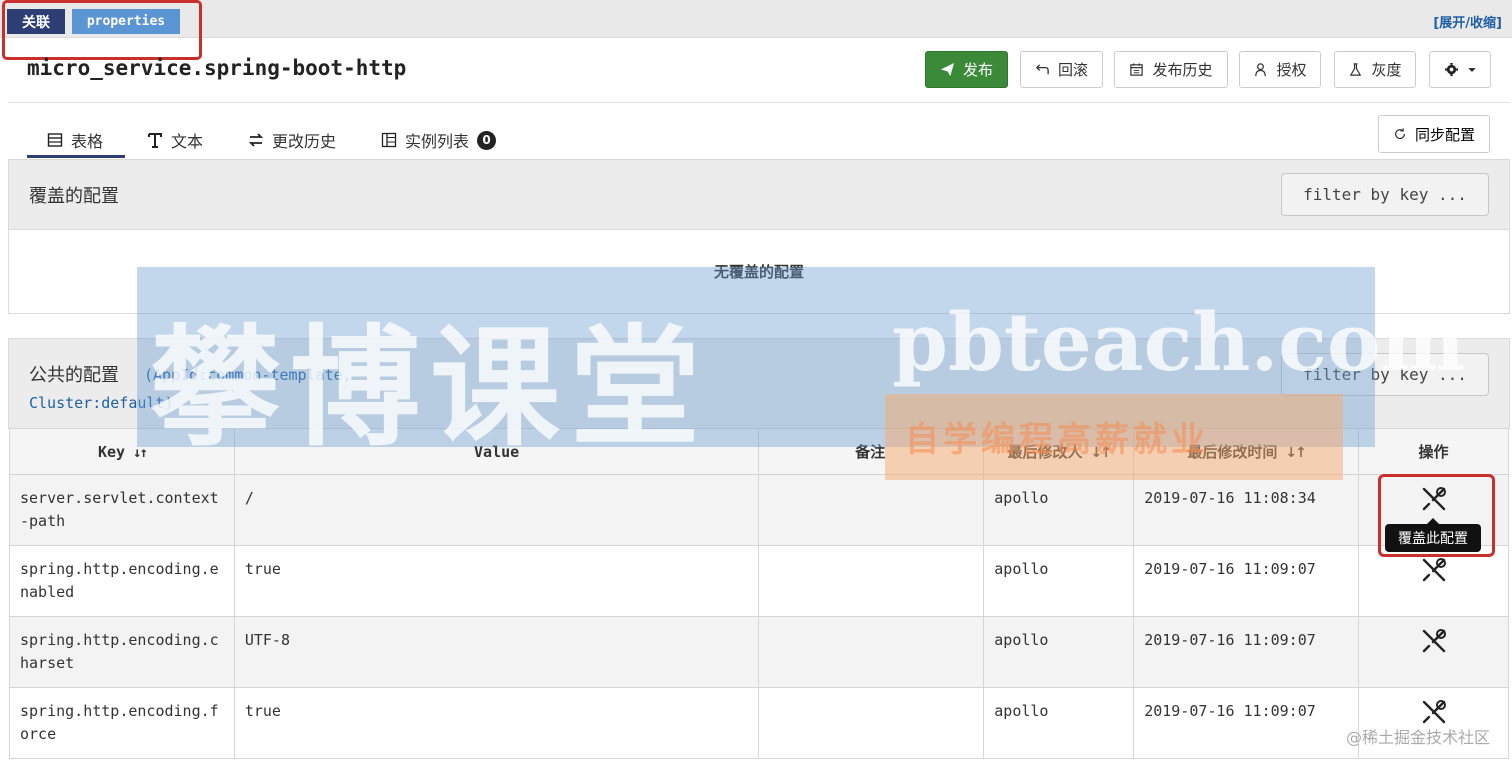 The image size is (1512, 767). What do you see at coordinates (187, 141) in the screenshot?
I see `tab-text-label: 文本` at bounding box center [187, 141].